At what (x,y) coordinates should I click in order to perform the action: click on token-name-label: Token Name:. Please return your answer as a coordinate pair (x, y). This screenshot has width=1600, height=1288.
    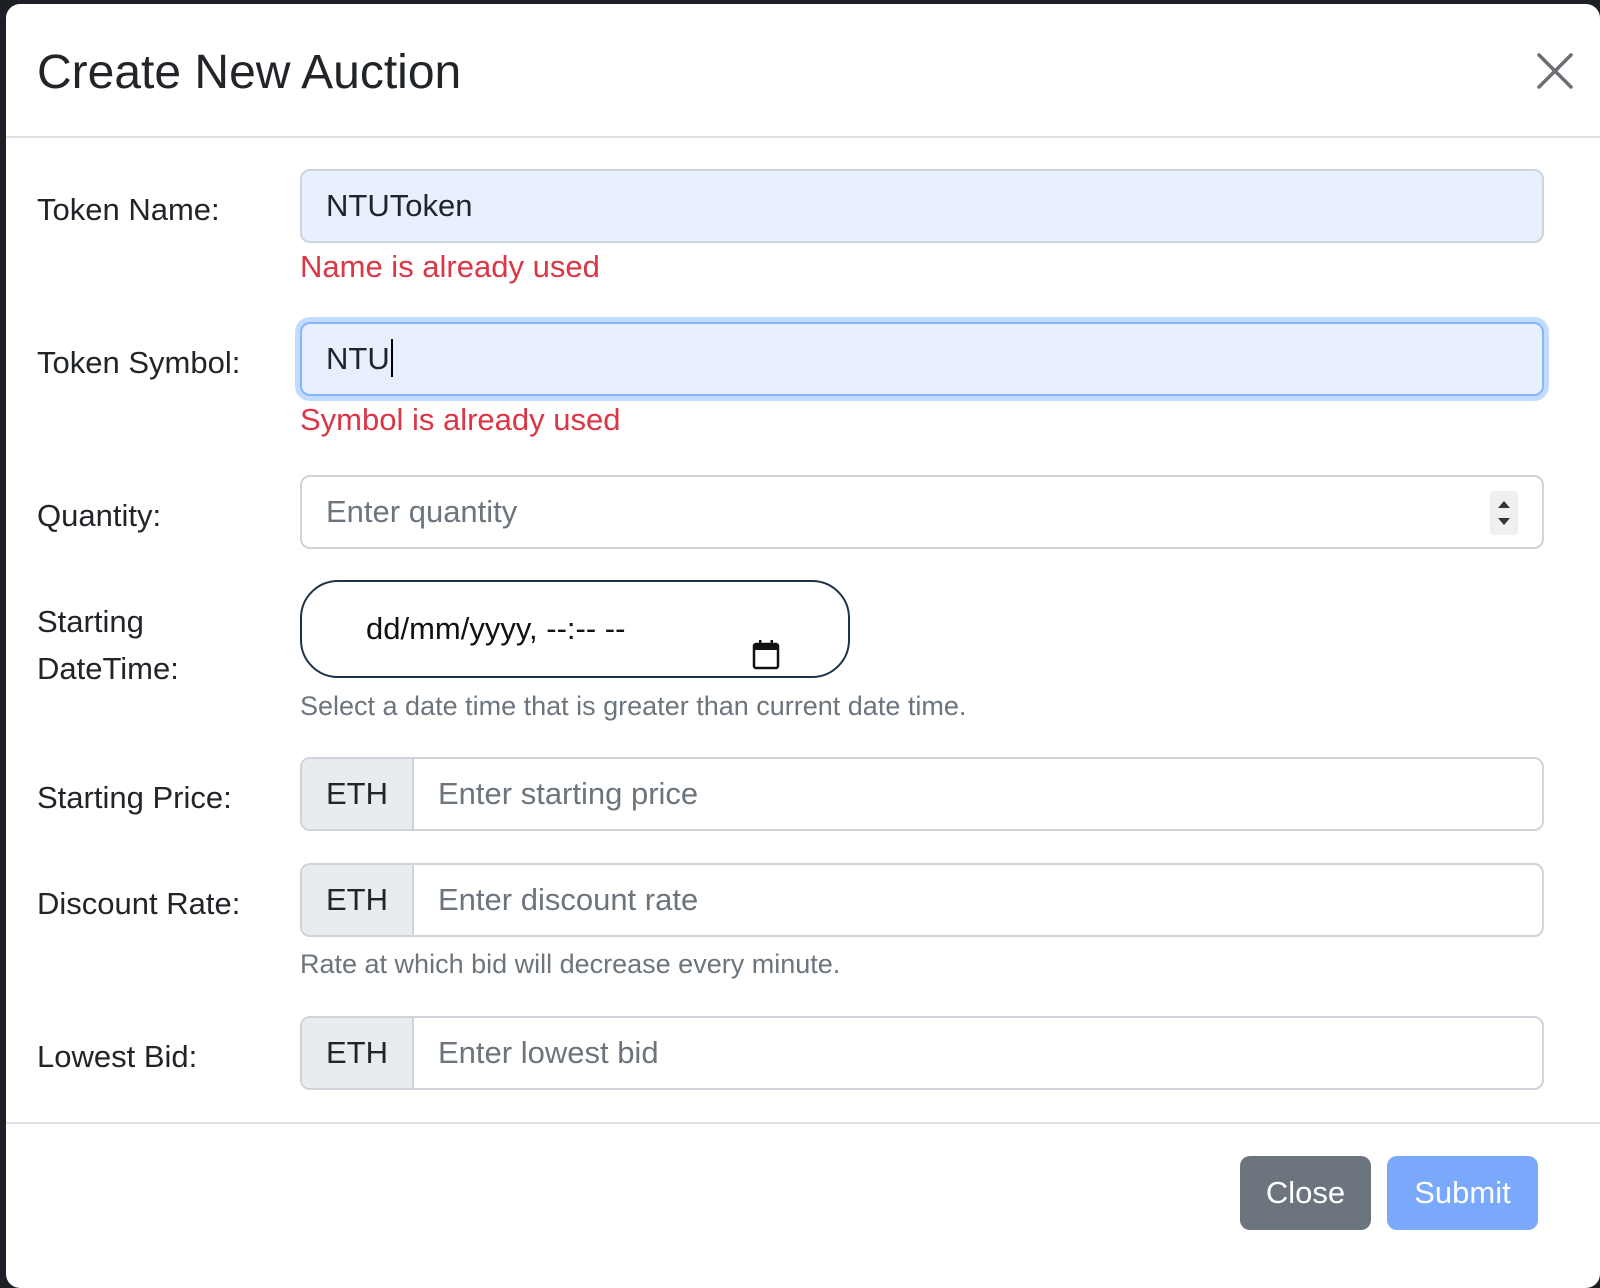
    Looking at the image, I should click on (128, 209).